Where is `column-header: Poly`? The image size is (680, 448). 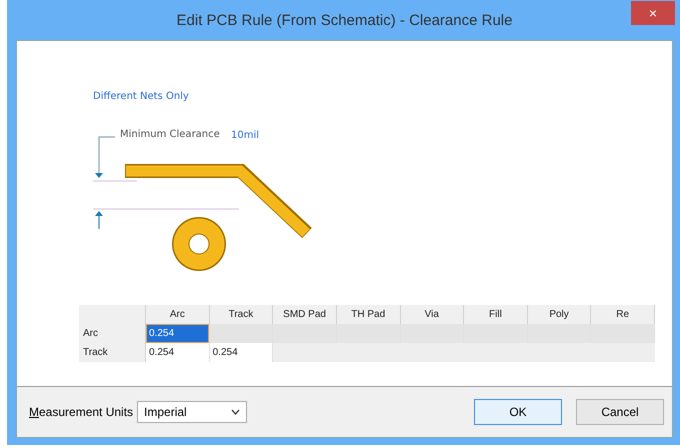 column-header: Poly is located at coordinates (559, 314).